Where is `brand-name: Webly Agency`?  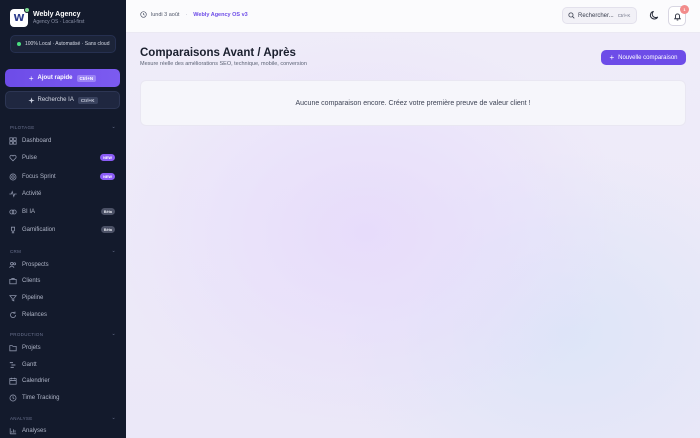 brand-name: Webly Agency is located at coordinates (57, 14).